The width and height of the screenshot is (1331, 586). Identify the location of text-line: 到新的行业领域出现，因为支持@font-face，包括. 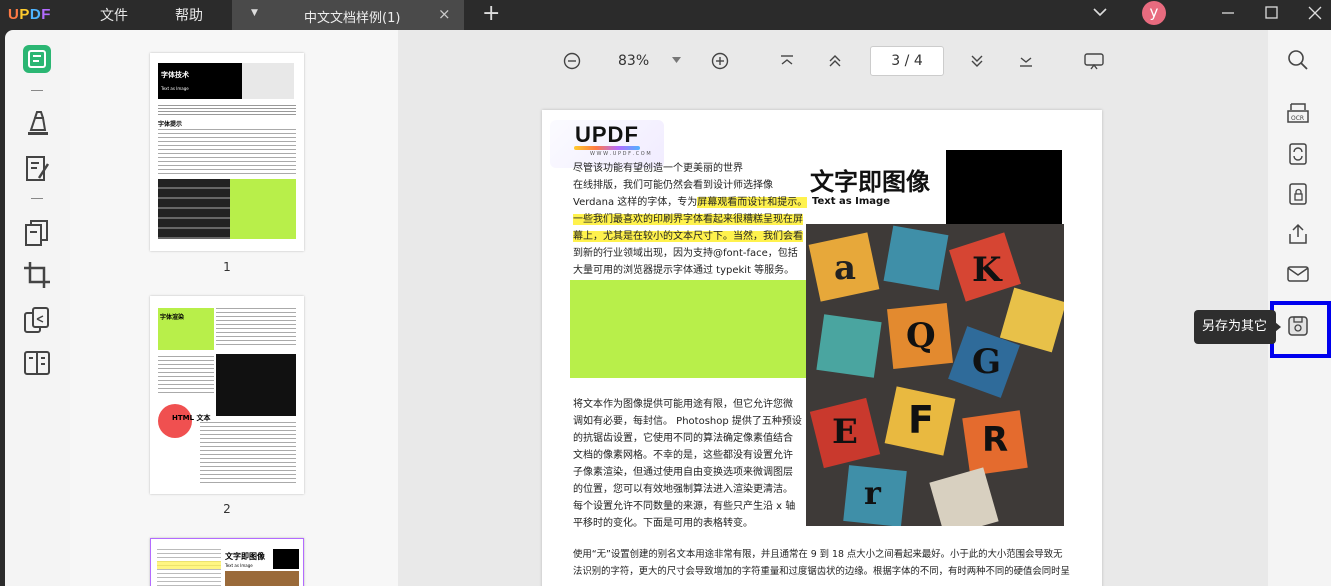
(693, 253).